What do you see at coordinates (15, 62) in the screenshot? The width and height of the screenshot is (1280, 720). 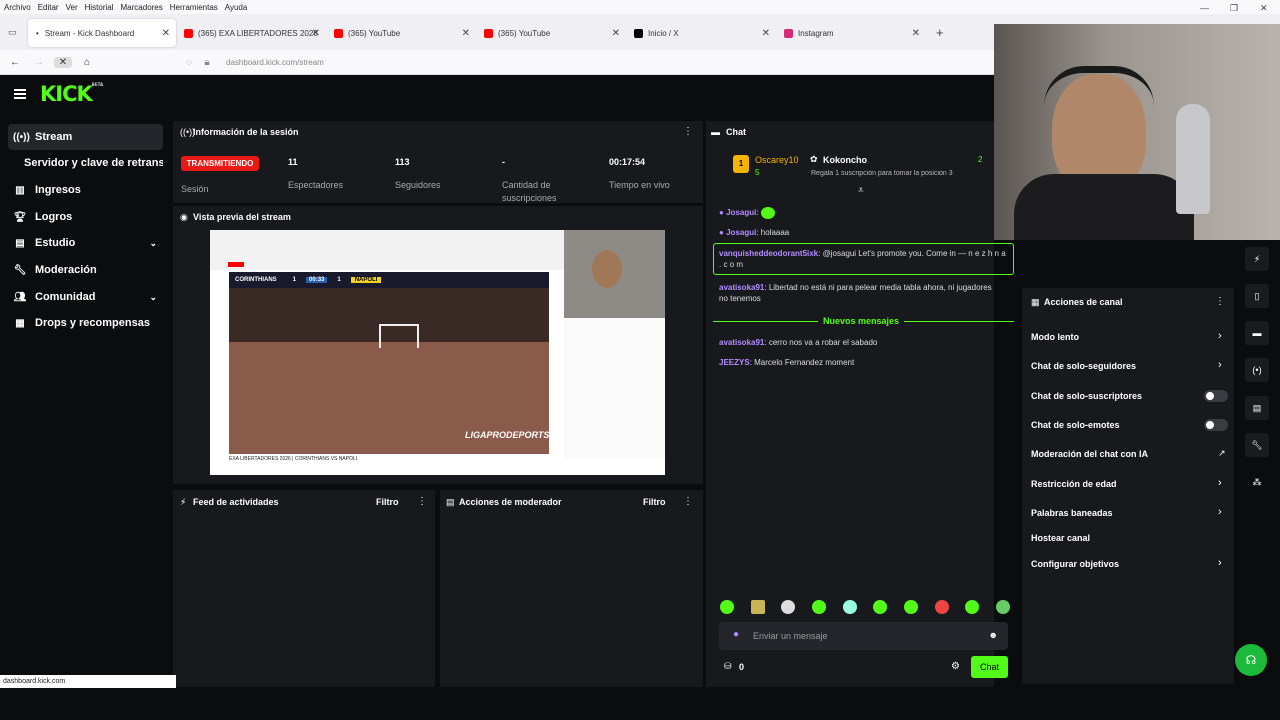 I see `back-icon: ←` at bounding box center [15, 62].